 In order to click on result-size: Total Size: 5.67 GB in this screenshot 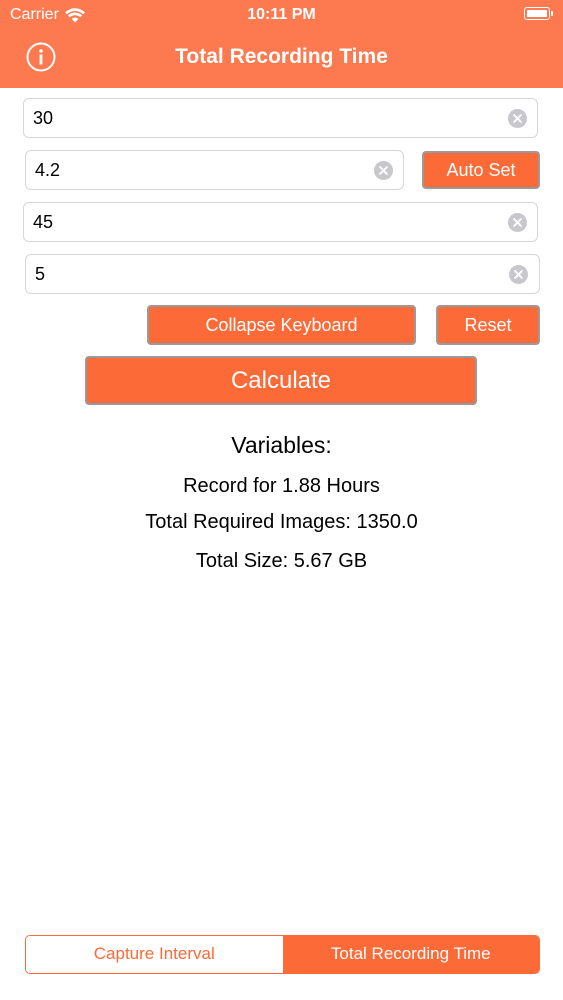, I will do `click(281, 561)`.